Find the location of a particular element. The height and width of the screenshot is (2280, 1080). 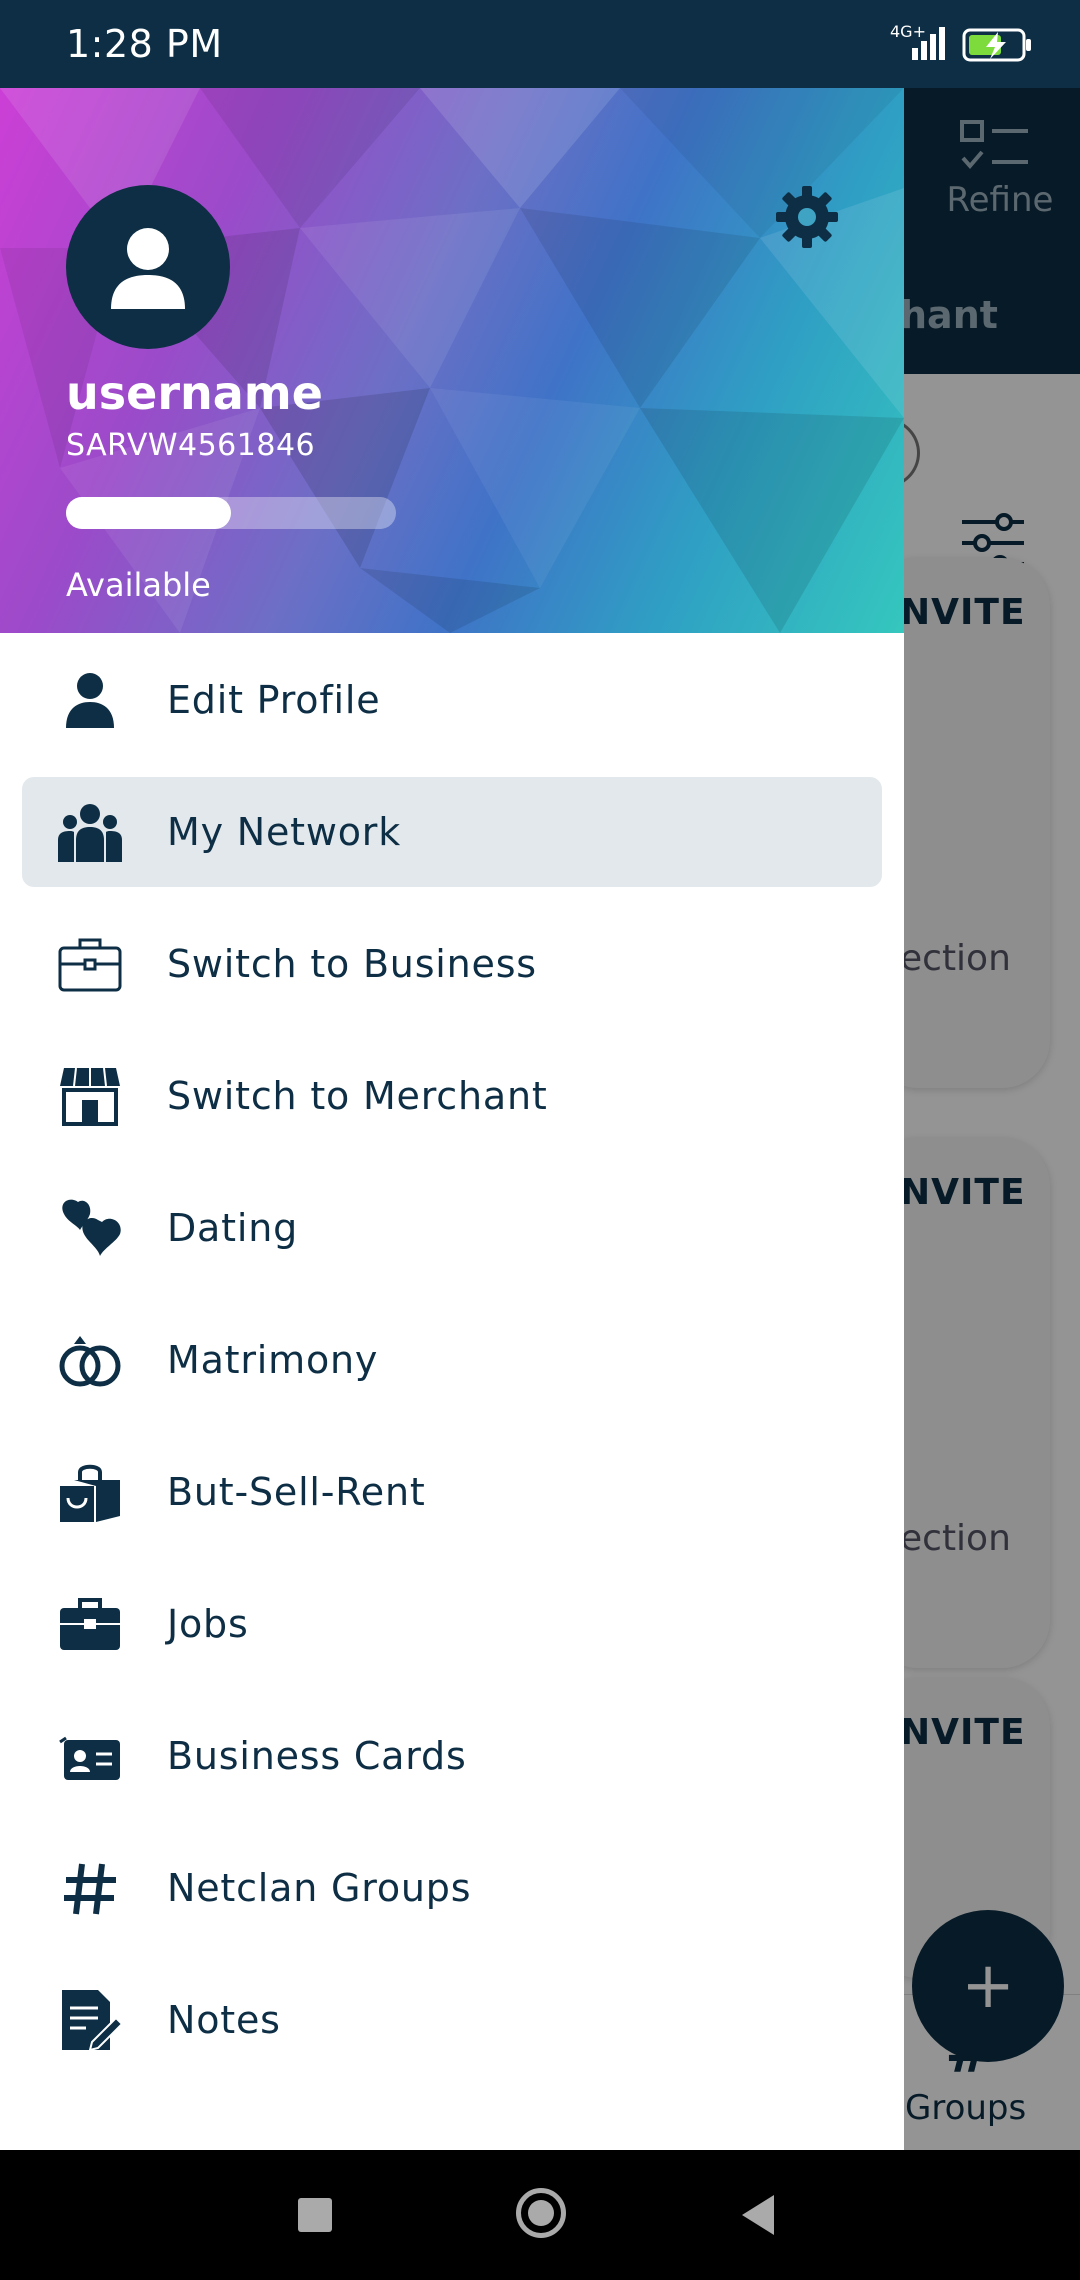

menu-item-switch-to-business: Switch to Business is located at coordinates (452, 964).